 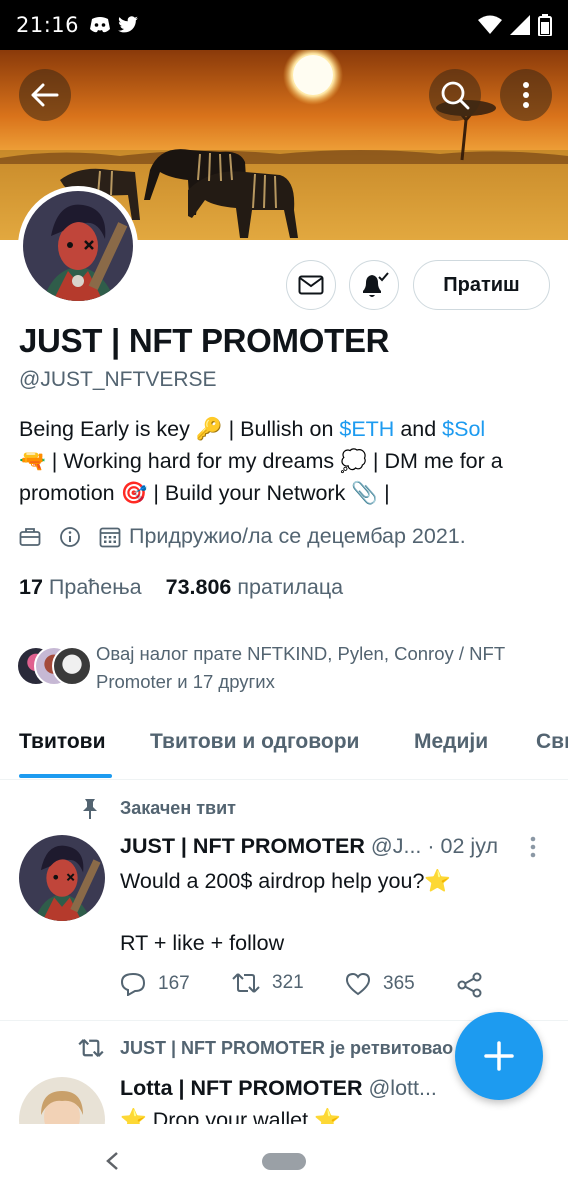 I want to click on target-emoji: 🎯, so click(x=134, y=493).